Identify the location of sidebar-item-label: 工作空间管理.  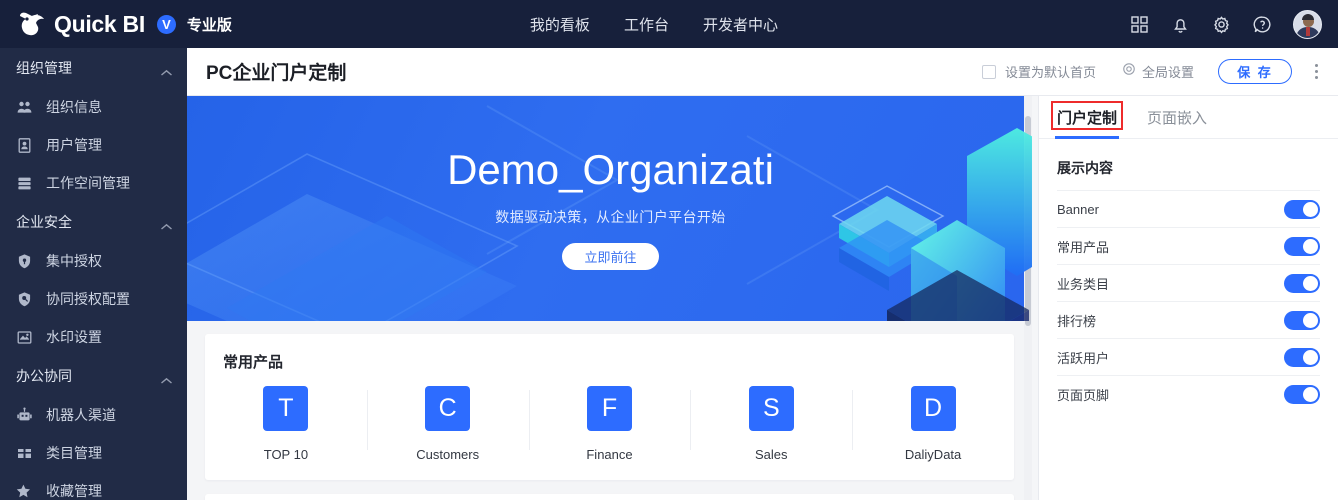
(88, 183).